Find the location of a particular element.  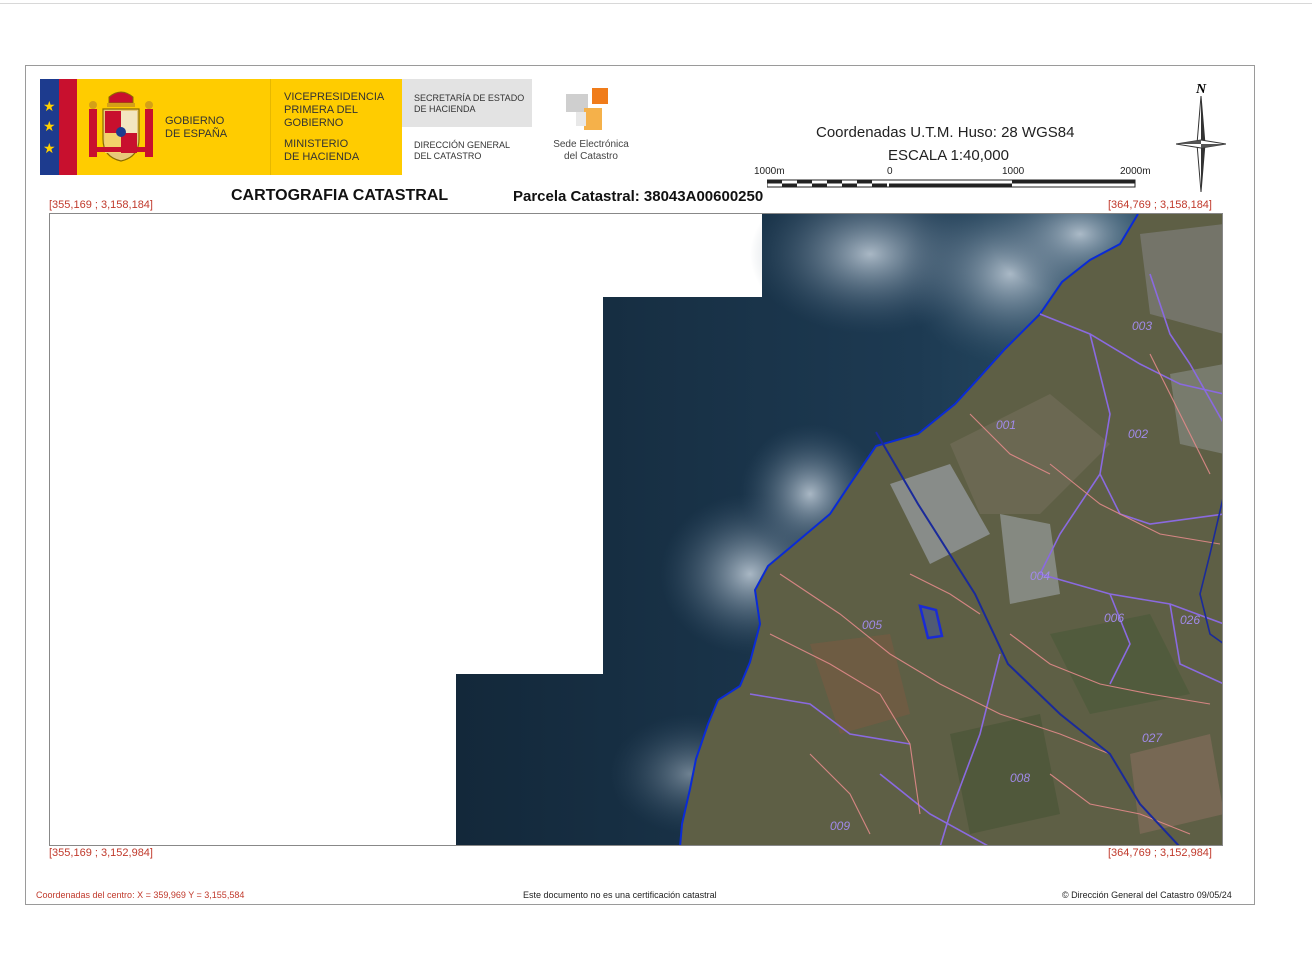

coordinates-label: Coordenadas U.T.M. Huso: 28 WGS84 is located at coordinates (945, 132).